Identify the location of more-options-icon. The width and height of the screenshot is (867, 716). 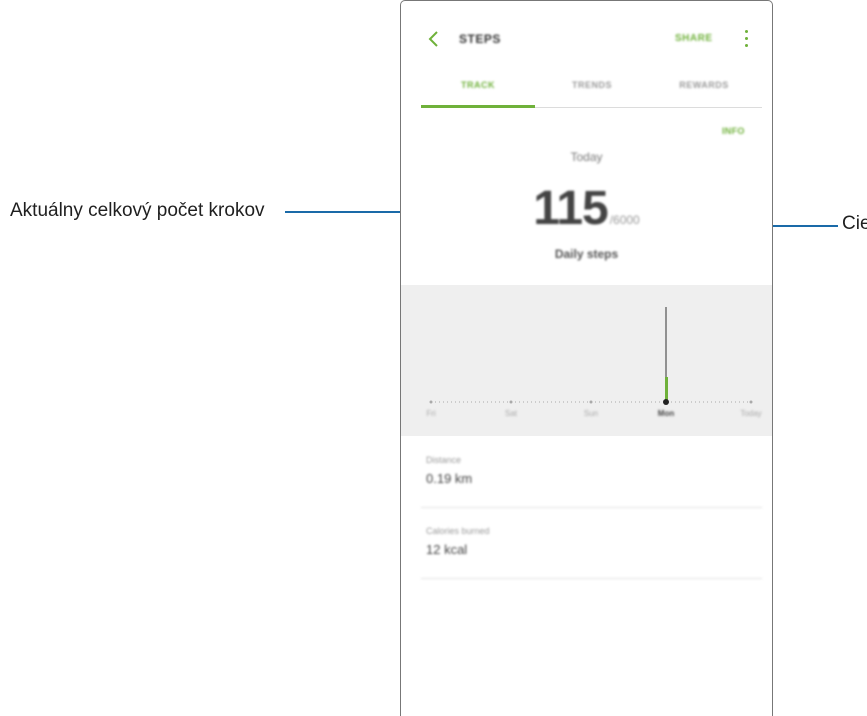
(747, 39).